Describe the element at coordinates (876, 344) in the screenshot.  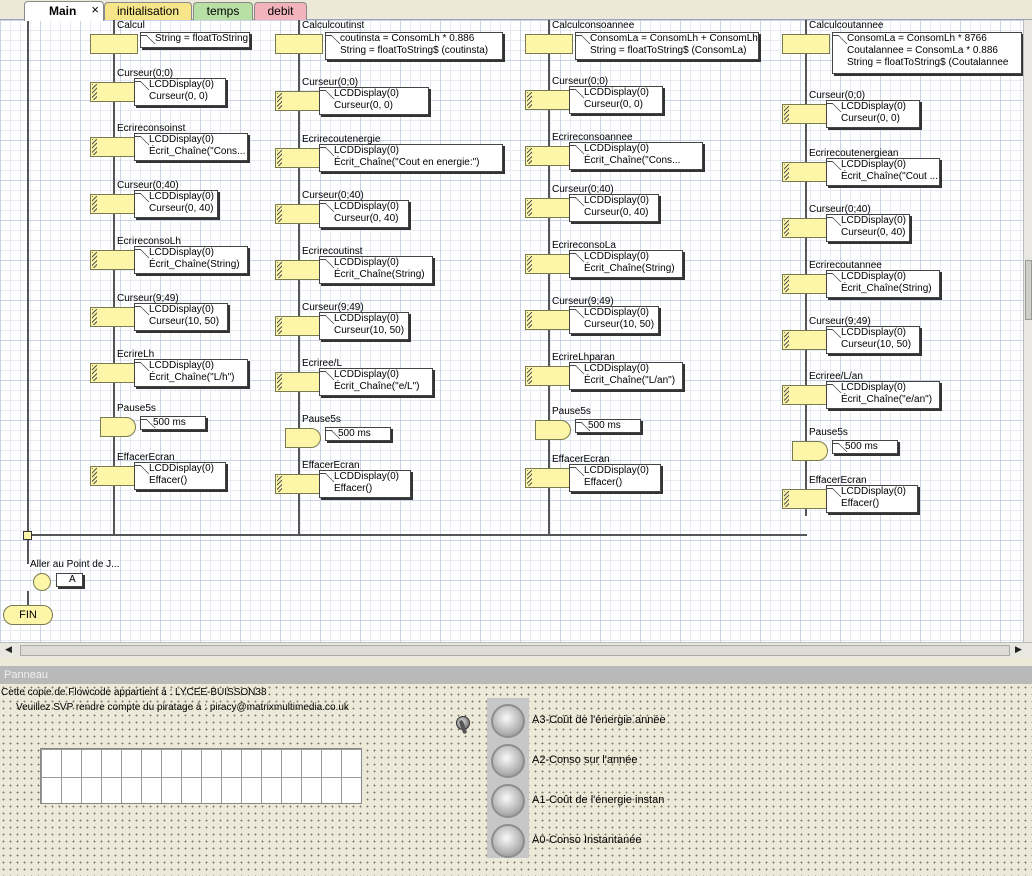
I see `macro-line: Curseur(10, 50)` at that location.